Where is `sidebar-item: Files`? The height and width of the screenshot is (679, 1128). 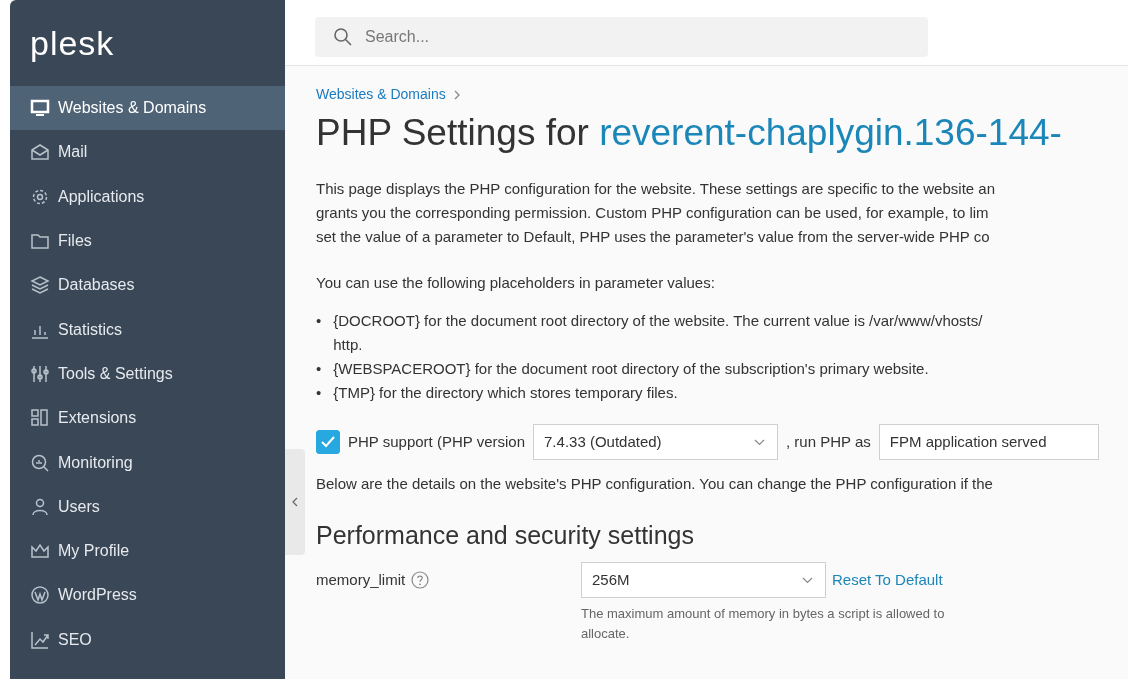 sidebar-item: Files is located at coordinates (147, 241).